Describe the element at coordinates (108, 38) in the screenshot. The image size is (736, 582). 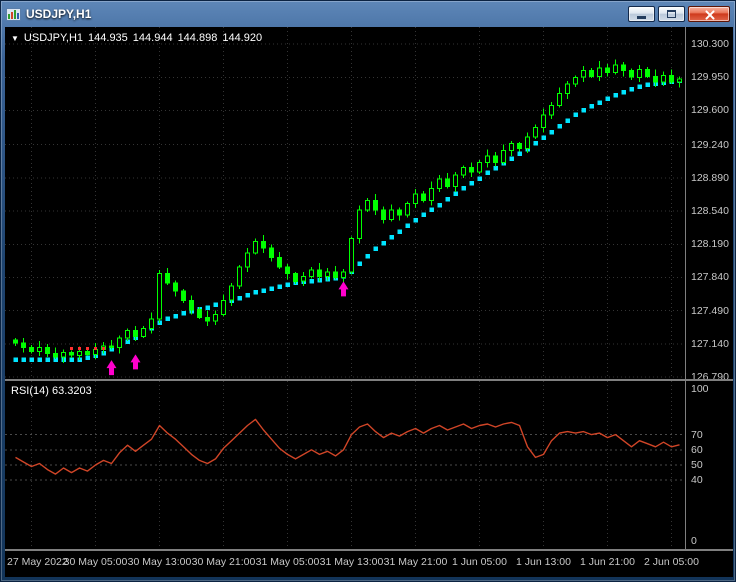
I see `quote-open: 144.935` at that location.